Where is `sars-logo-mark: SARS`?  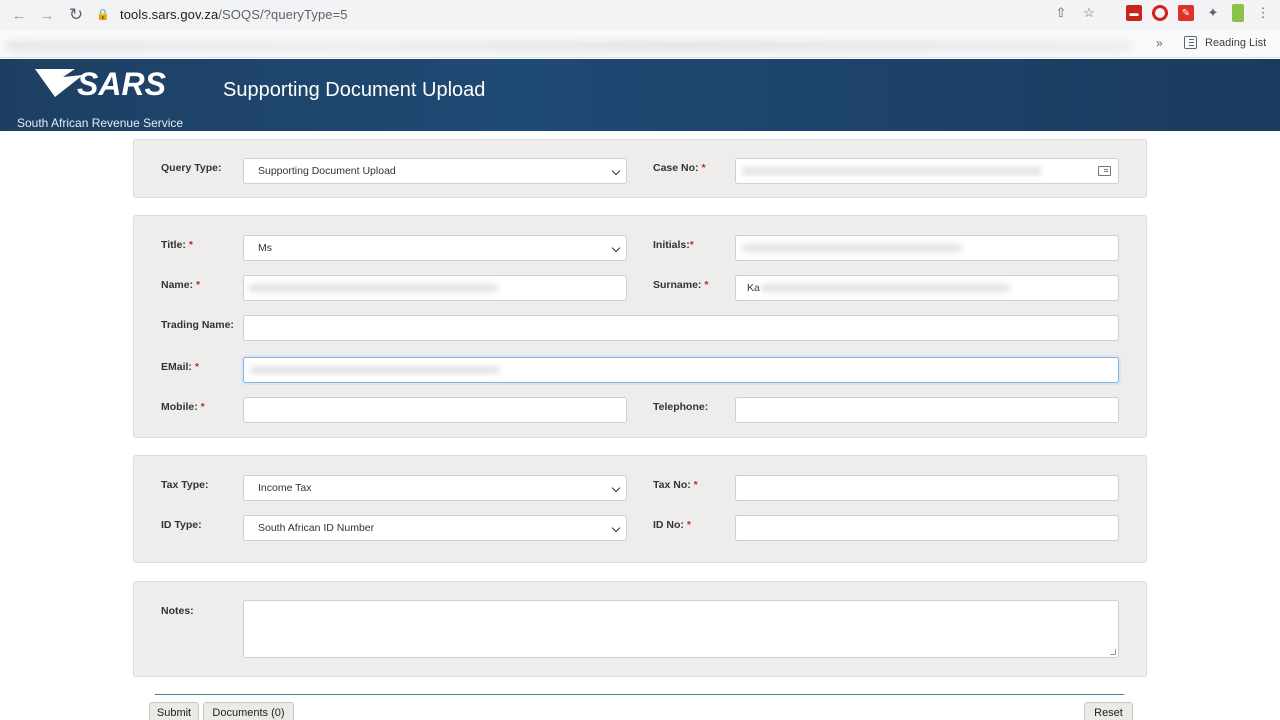
sars-logo-mark: SARS is located at coordinates (101, 84).